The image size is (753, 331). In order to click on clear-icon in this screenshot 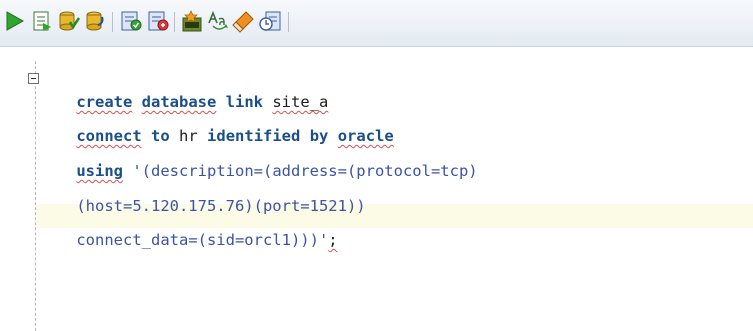, I will do `click(244, 21)`.